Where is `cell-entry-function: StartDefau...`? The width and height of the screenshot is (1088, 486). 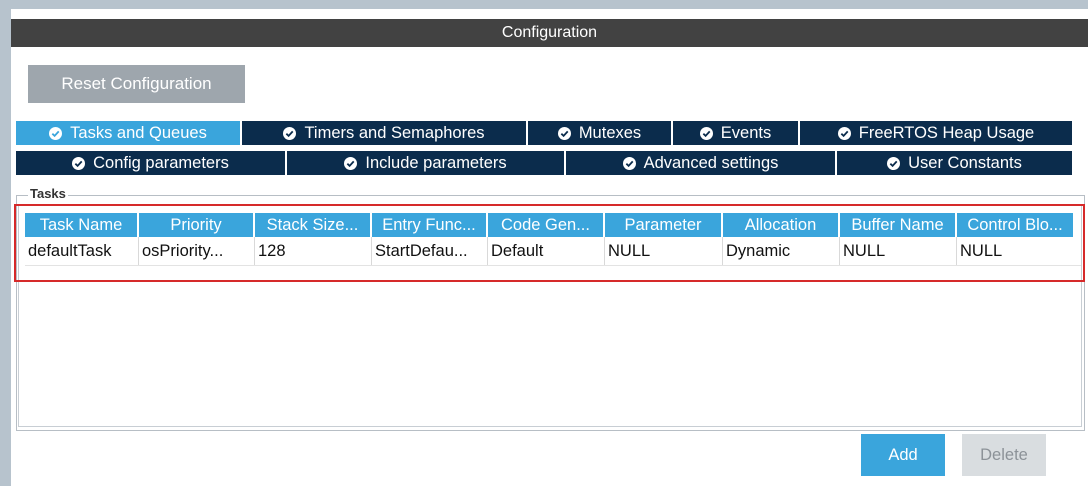
cell-entry-function: StartDefau... is located at coordinates (430, 251).